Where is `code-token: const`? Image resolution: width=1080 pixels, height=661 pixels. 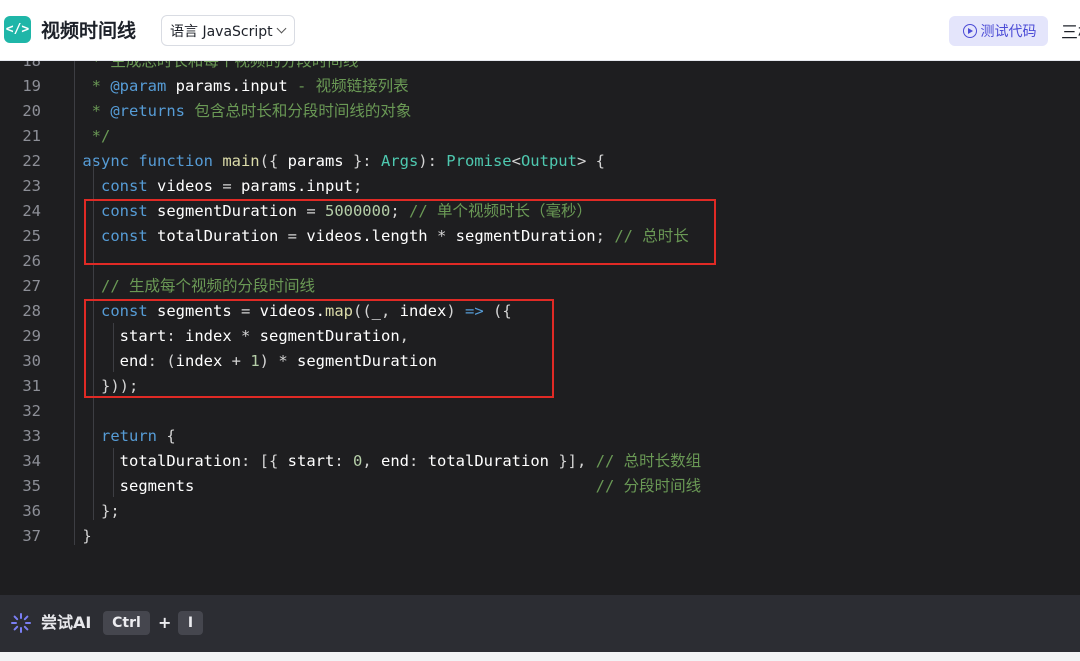
code-token: const is located at coordinates (115, 186).